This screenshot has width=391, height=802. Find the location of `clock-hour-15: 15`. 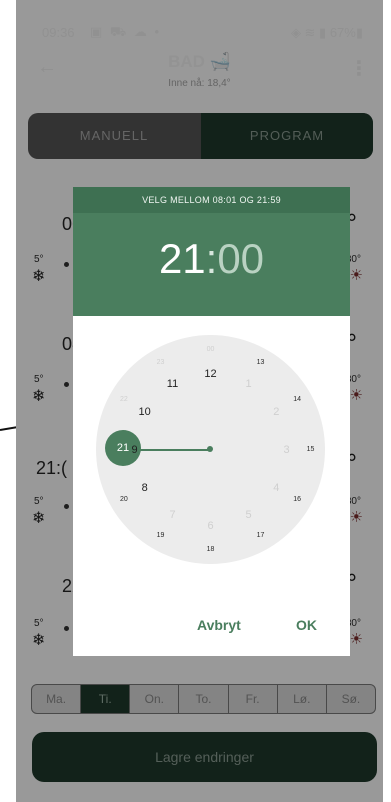

clock-hour-15: 15 is located at coordinates (311, 450).